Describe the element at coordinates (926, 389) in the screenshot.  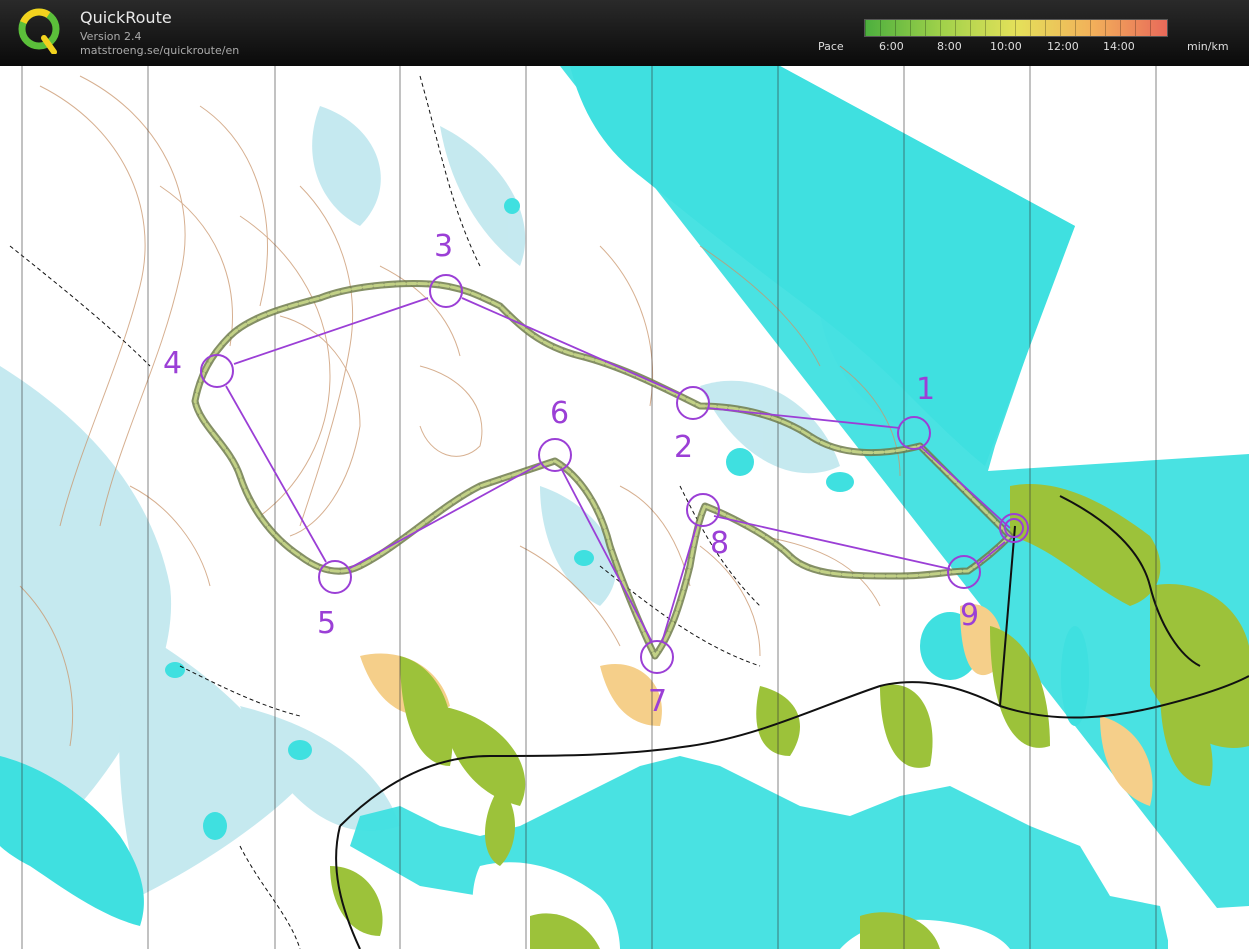
I see `control-number-1: 1` at that location.